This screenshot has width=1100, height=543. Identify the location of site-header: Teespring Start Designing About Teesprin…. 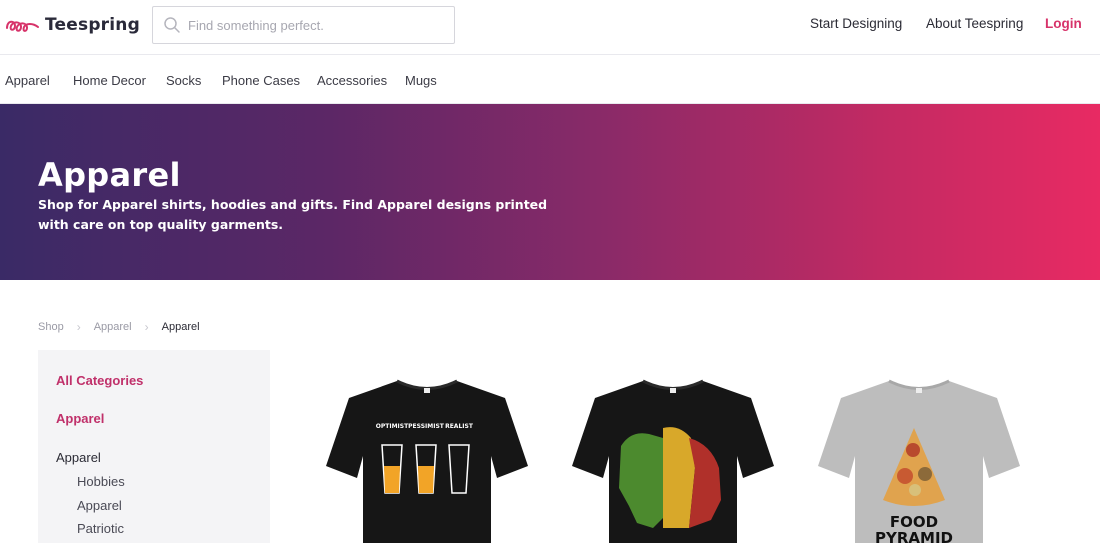
(550, 27).